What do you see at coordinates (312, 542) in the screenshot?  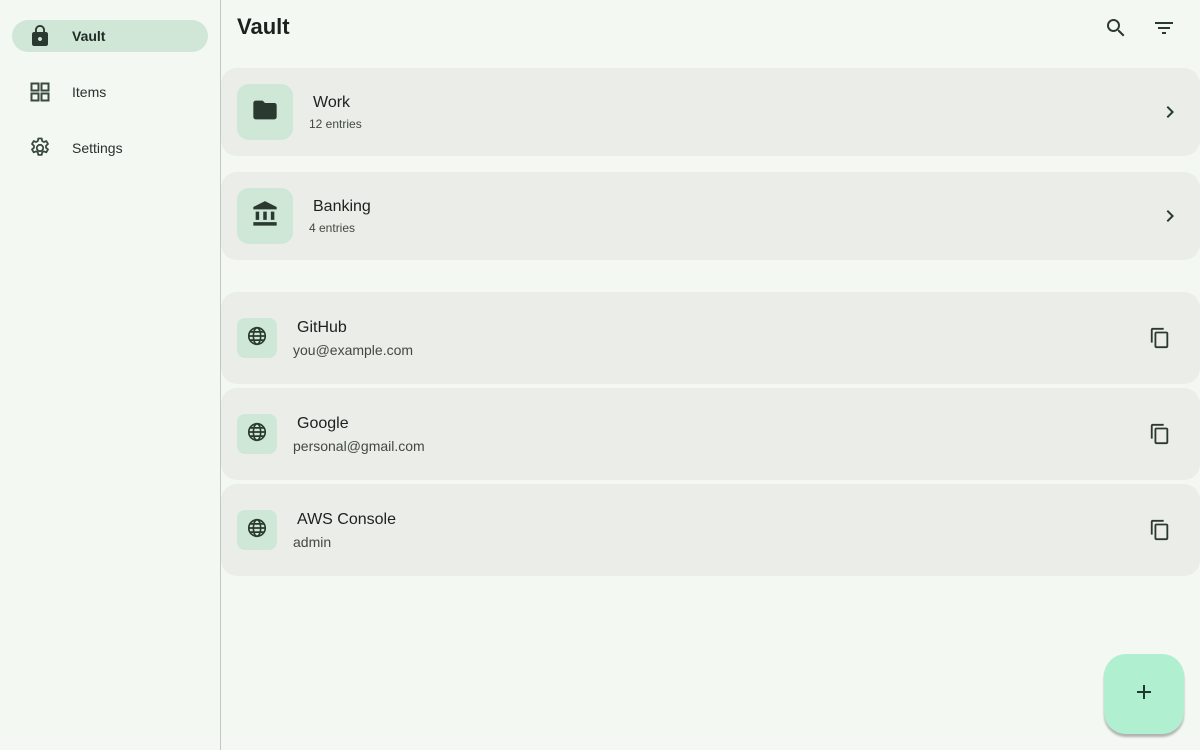 I see `entry-username: admin` at bounding box center [312, 542].